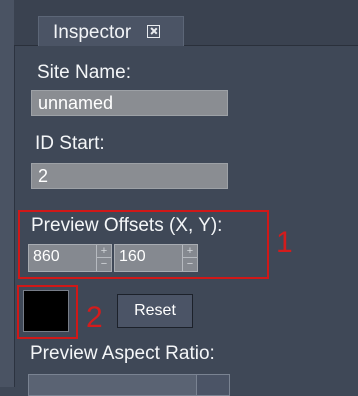 The height and width of the screenshot is (396, 358). I want to click on offset-x-stepper: + −, so click(103, 258).